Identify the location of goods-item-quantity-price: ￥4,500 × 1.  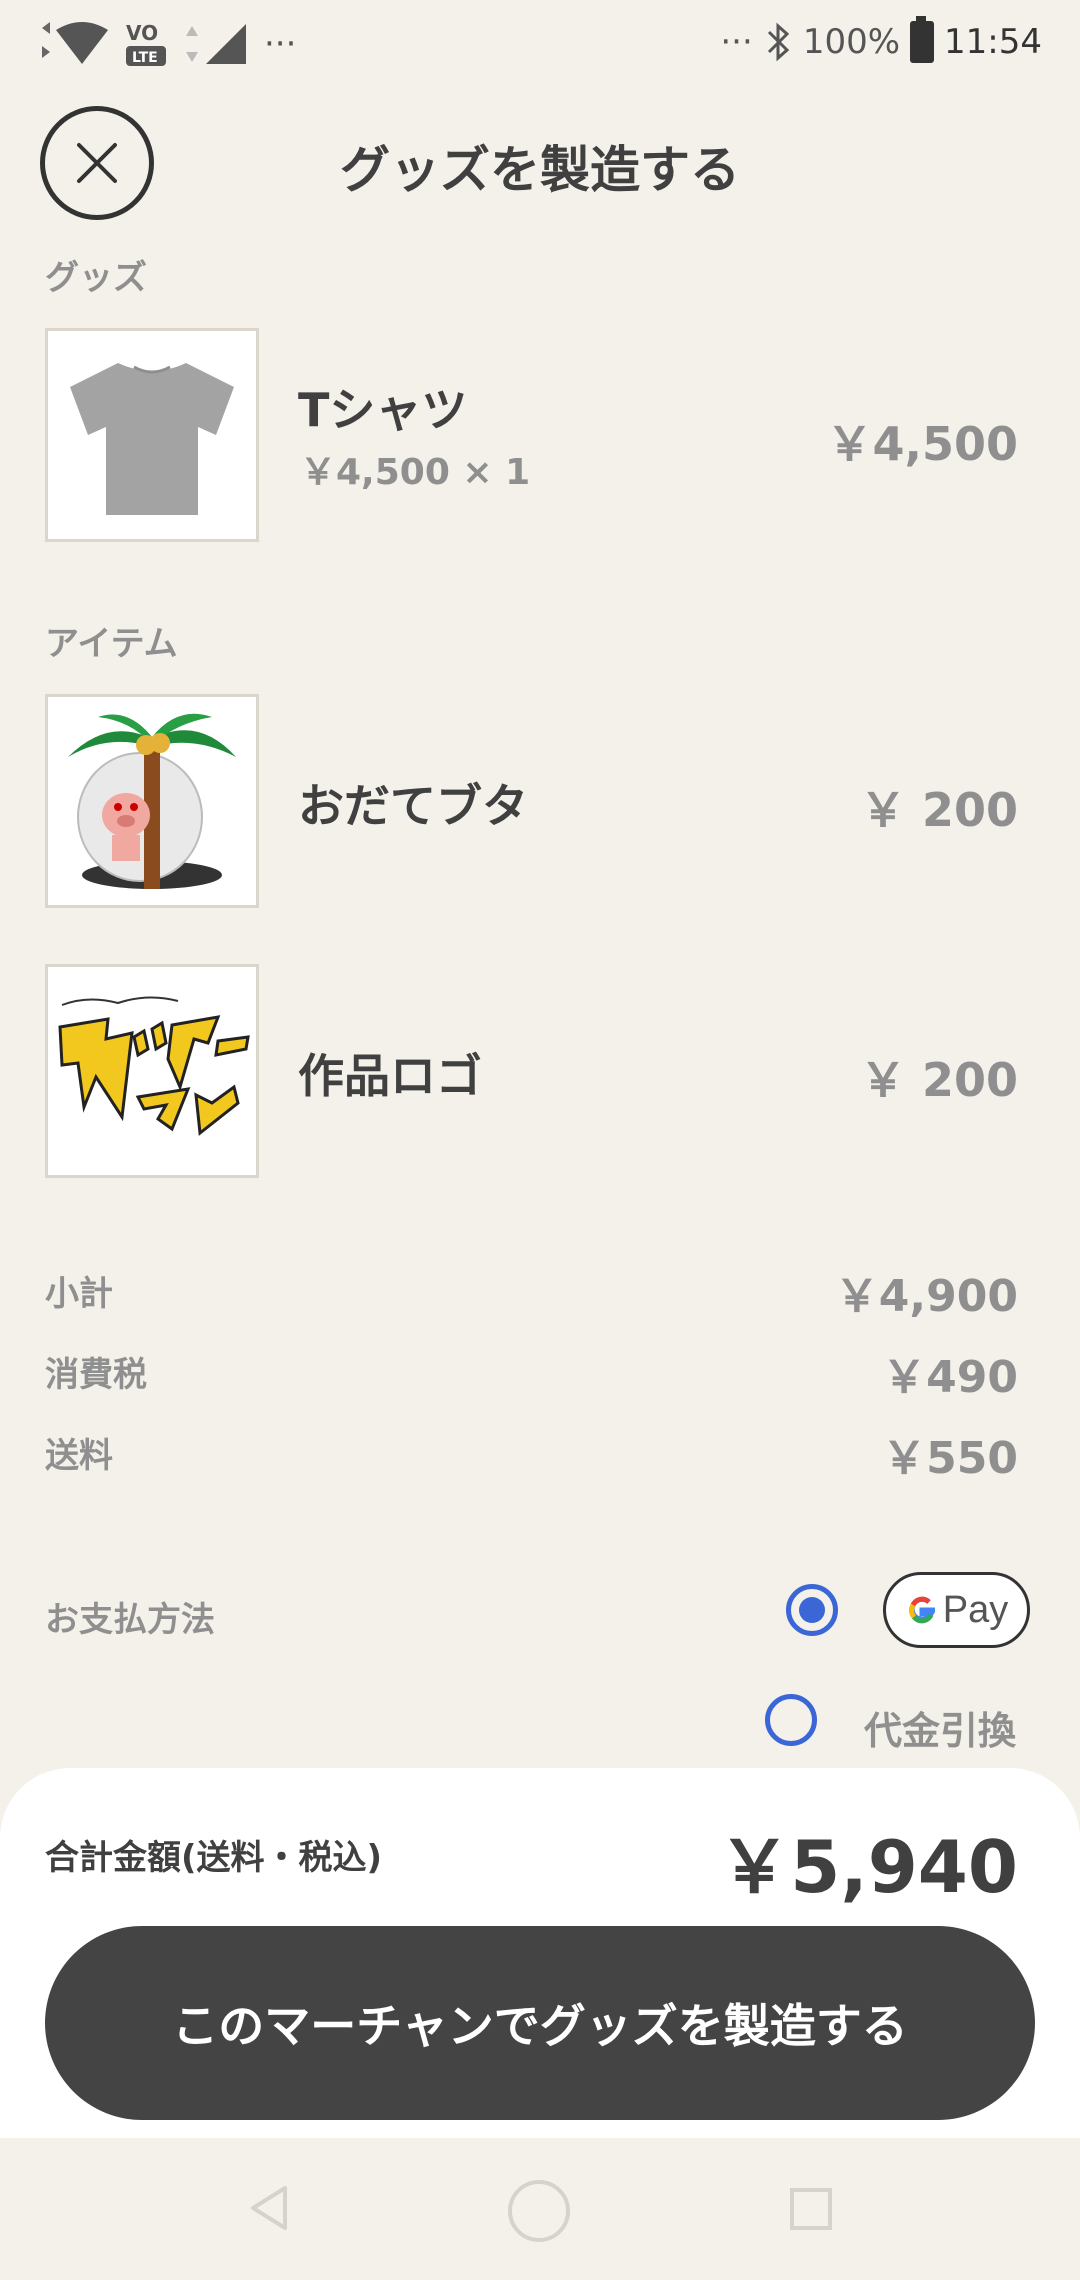
(415, 472).